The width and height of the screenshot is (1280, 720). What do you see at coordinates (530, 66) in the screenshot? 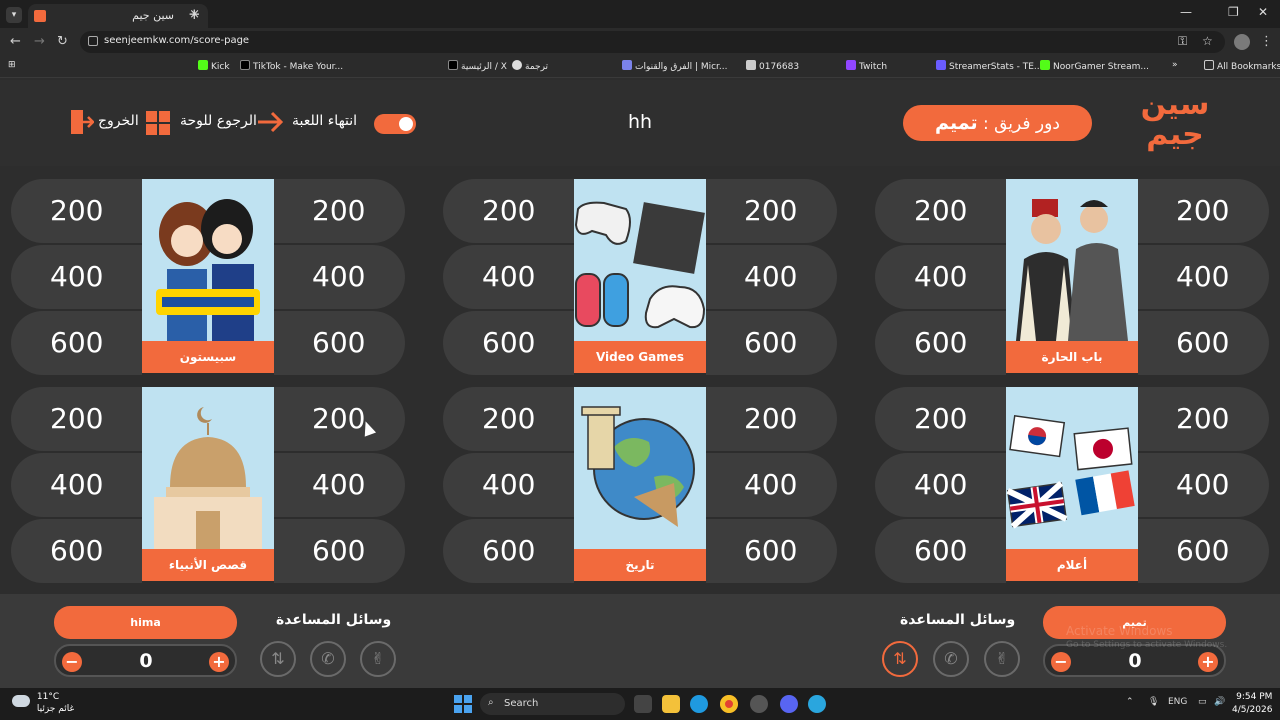
I see `bookmark-translate: ترجمة` at bounding box center [530, 66].